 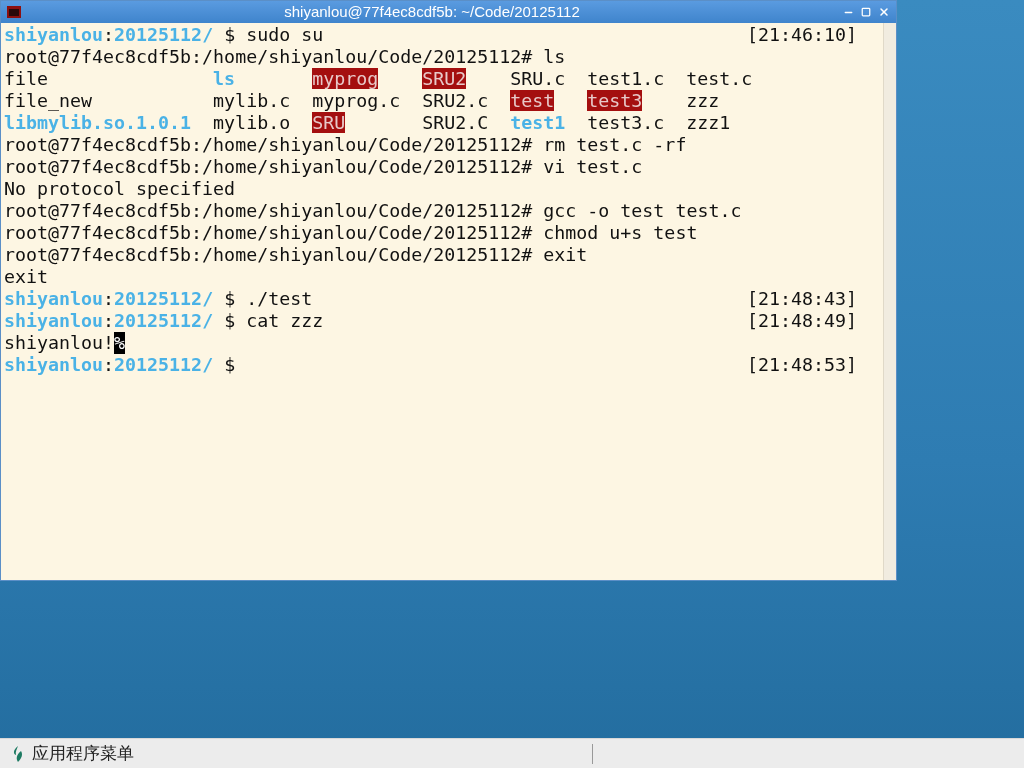 I want to click on file-name: file, so click(x=26, y=78).